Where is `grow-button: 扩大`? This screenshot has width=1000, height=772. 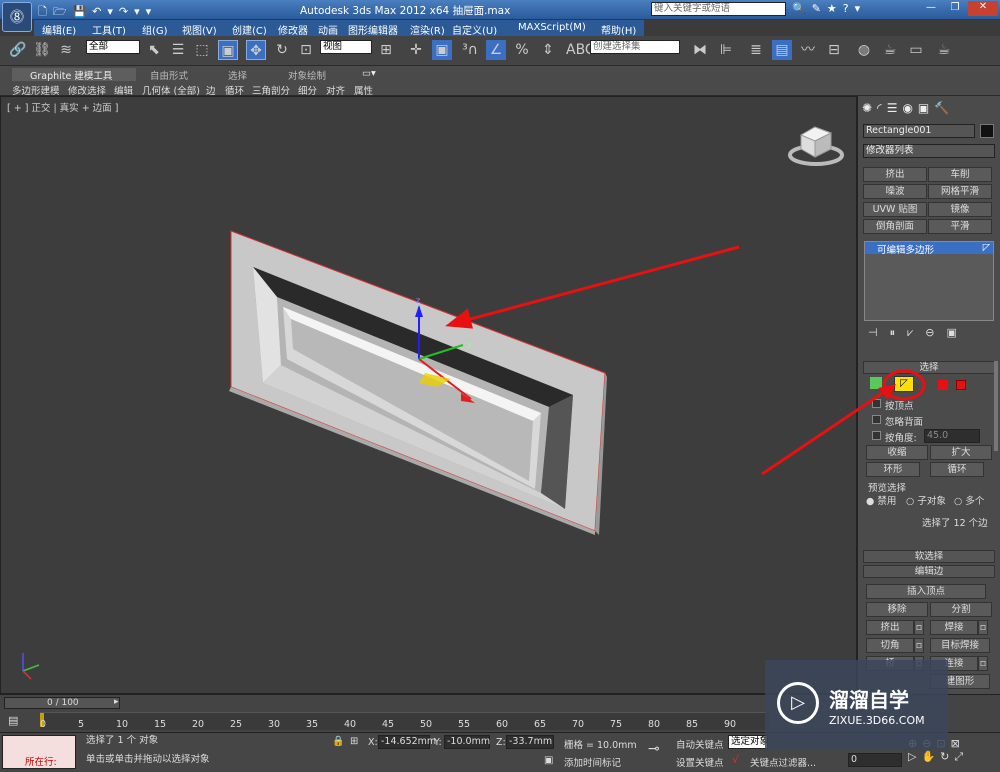 grow-button: 扩大 is located at coordinates (961, 452).